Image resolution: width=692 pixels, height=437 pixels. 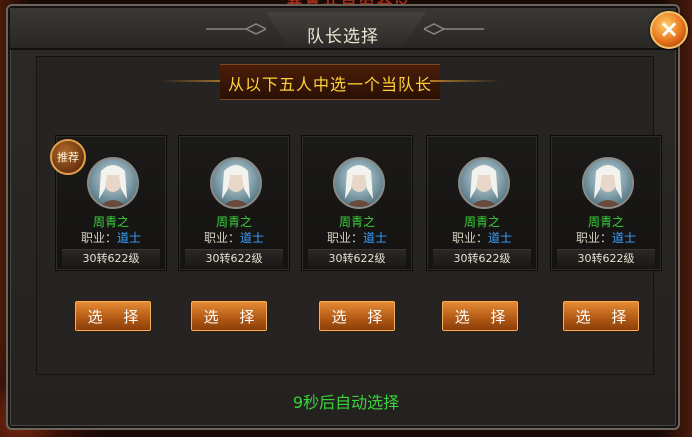 I want to click on close-button: ×, so click(x=669, y=30).